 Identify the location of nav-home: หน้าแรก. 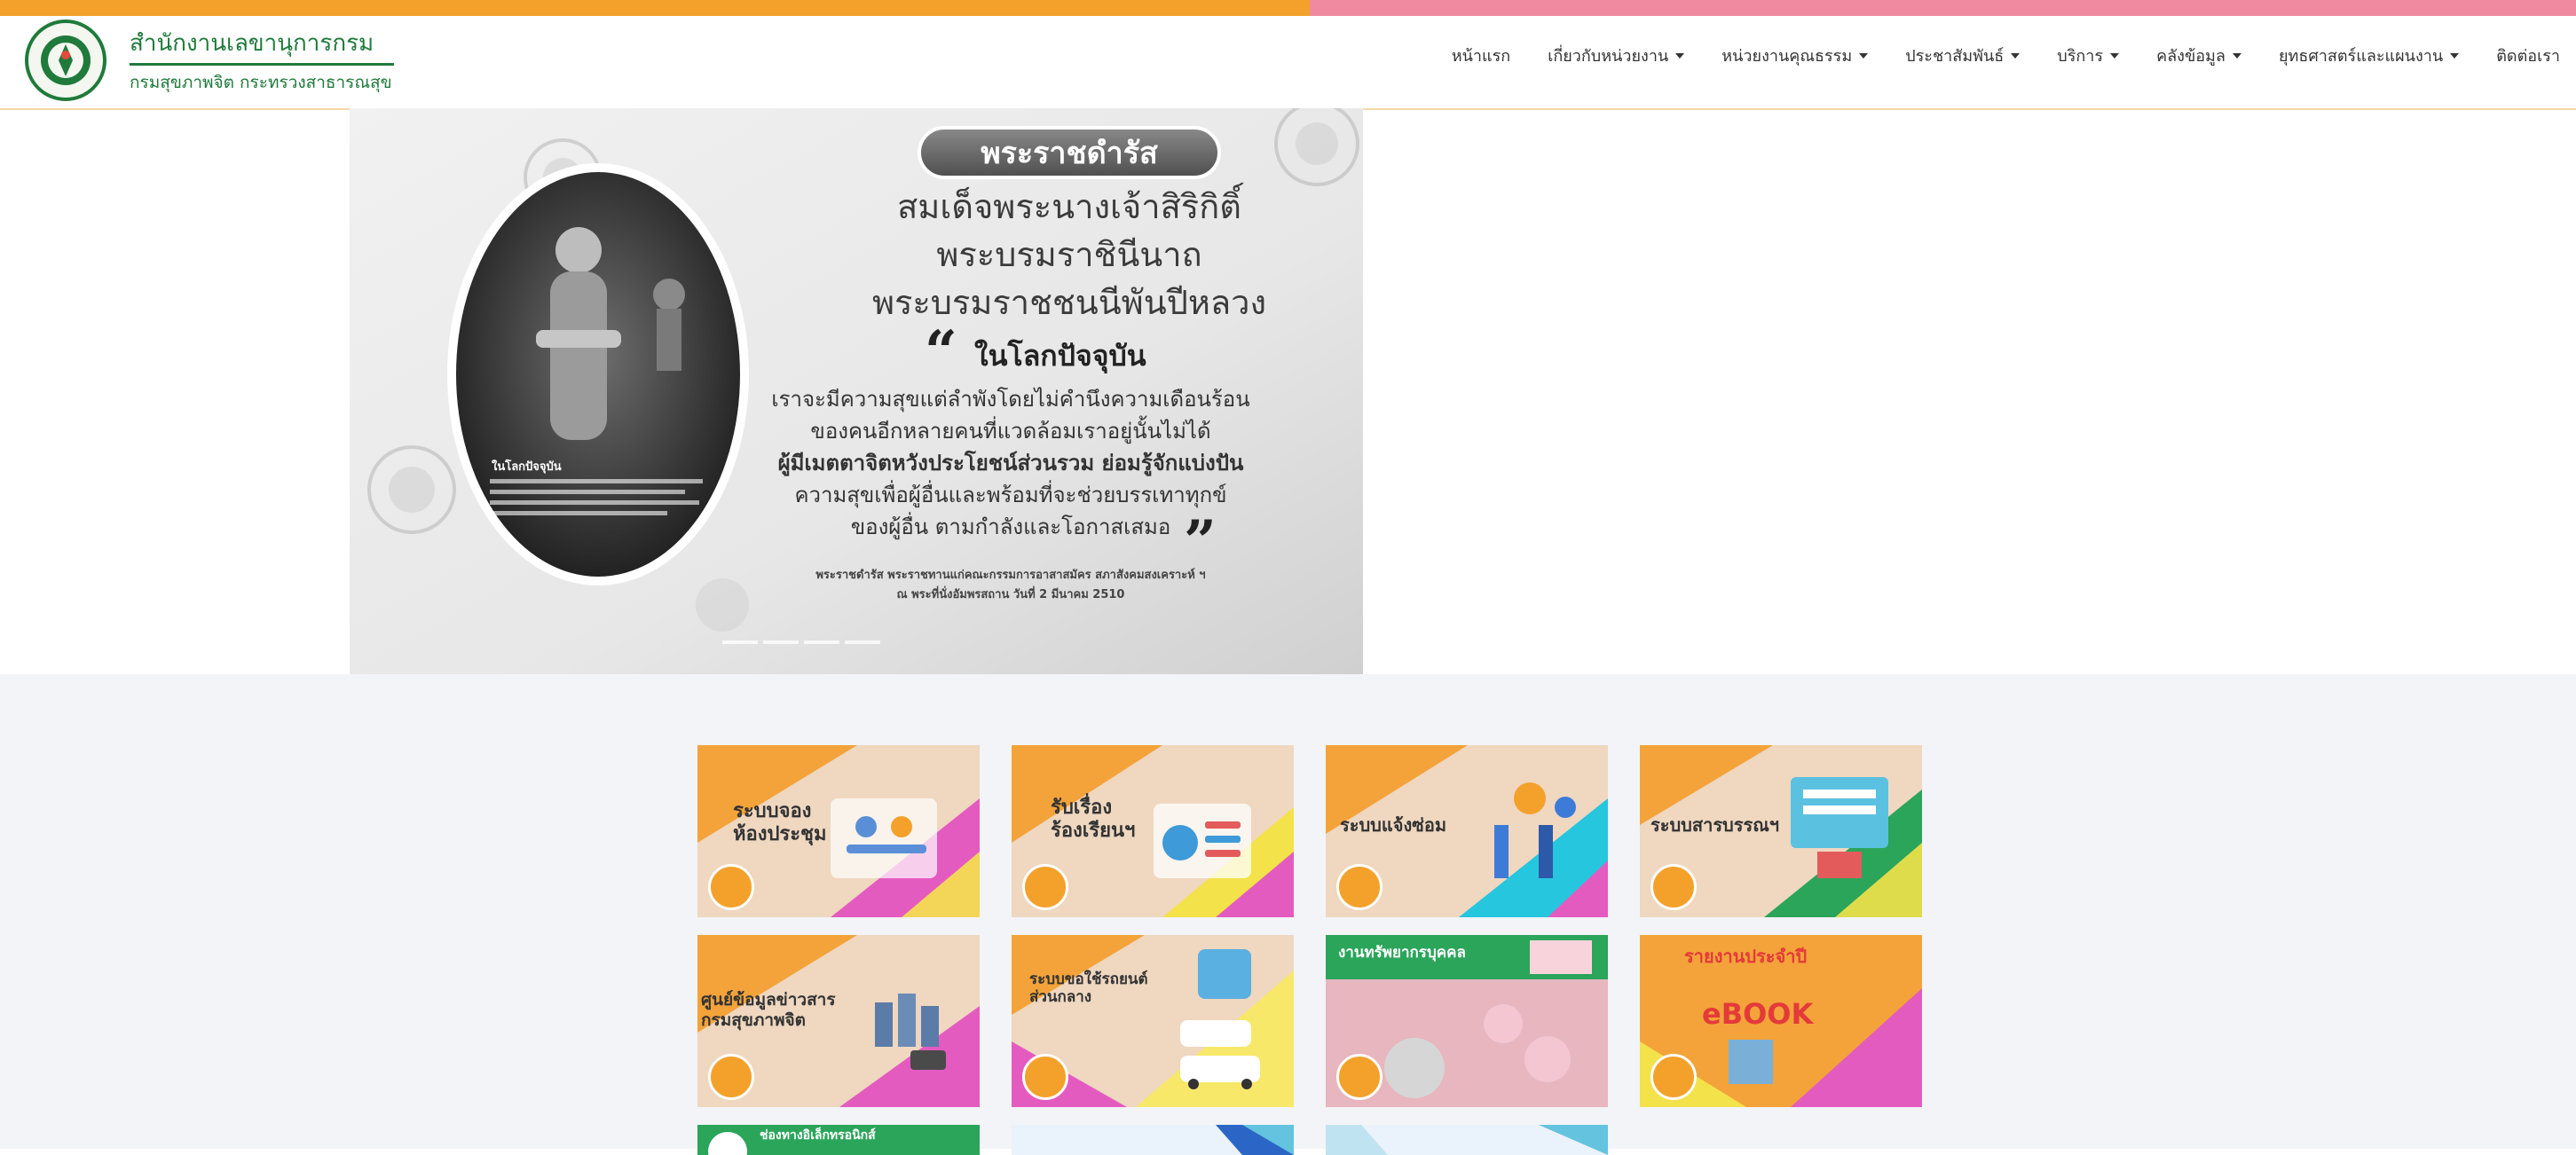
(1481, 55).